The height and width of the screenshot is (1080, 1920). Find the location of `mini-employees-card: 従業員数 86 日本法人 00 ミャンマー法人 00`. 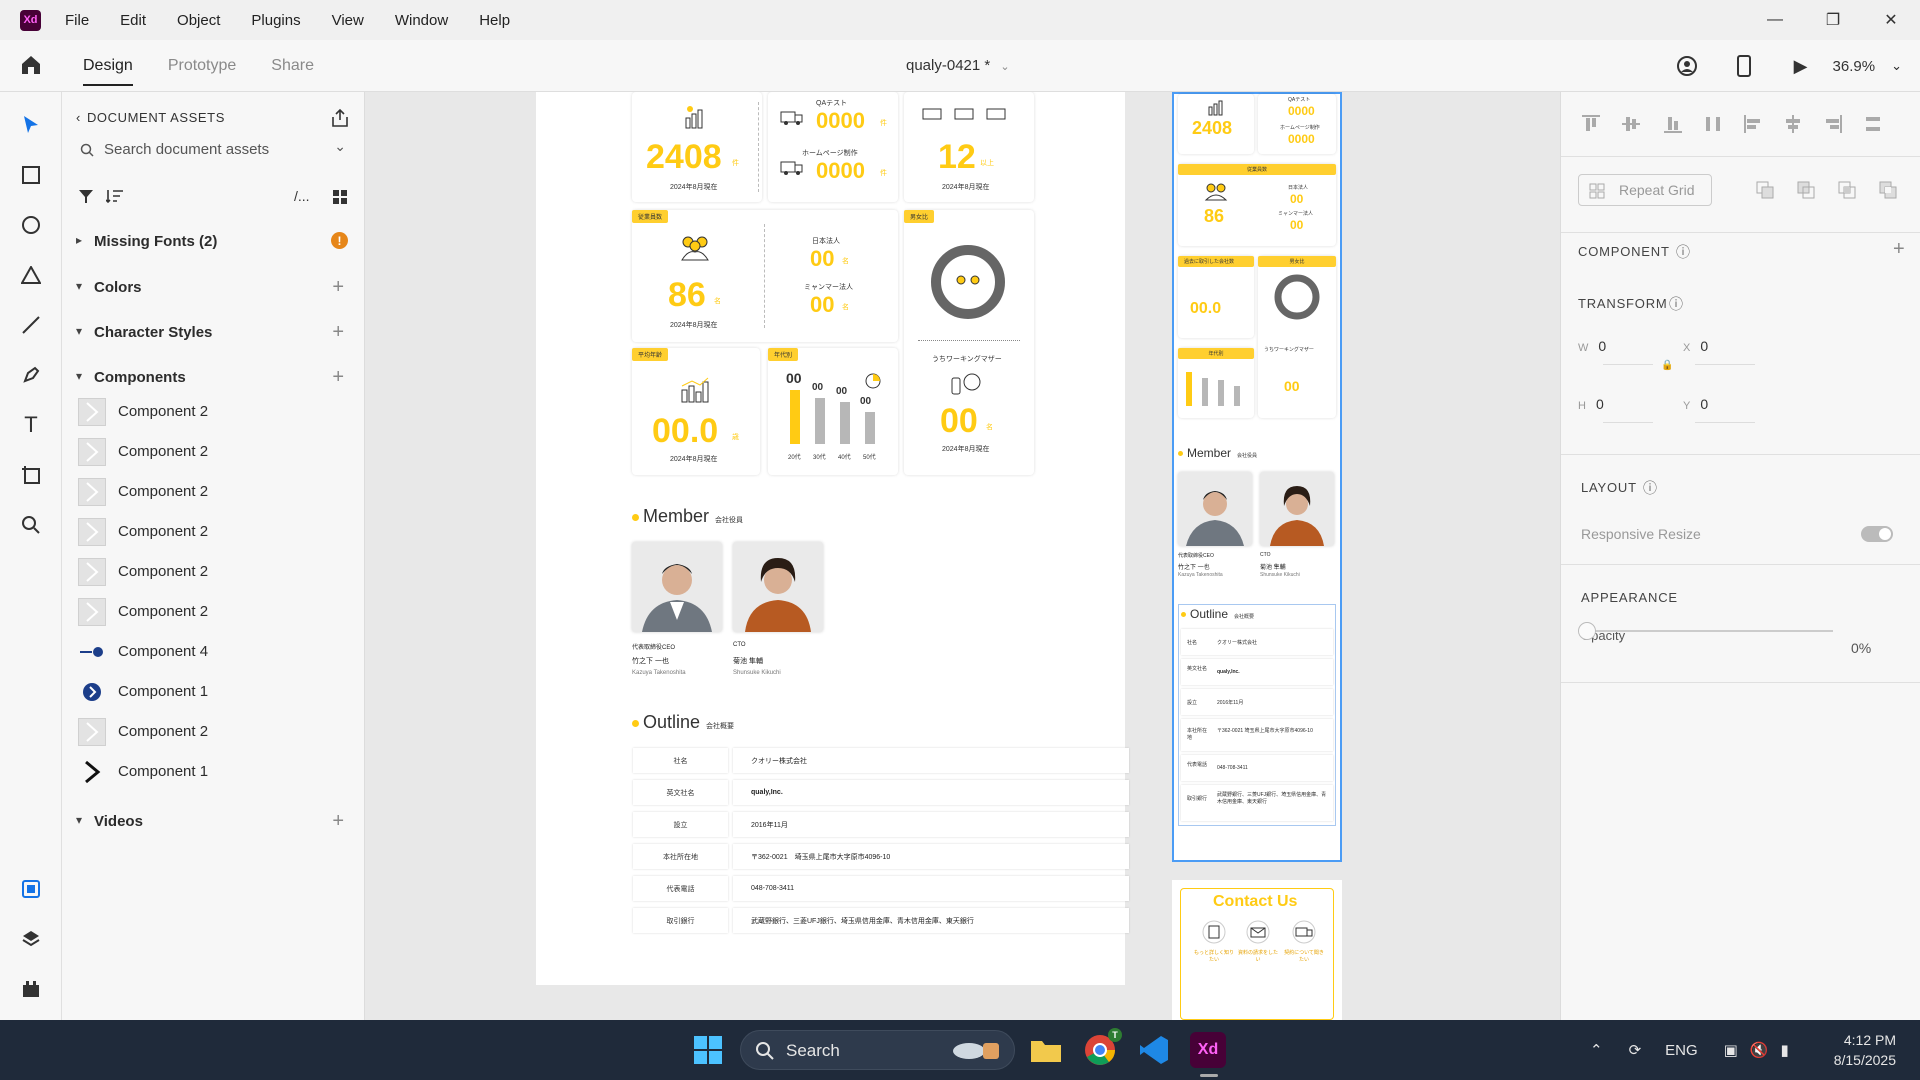

mini-employees-card: 従業員数 86 日本法人 00 ミャンマー法人 00 is located at coordinates (1257, 205).